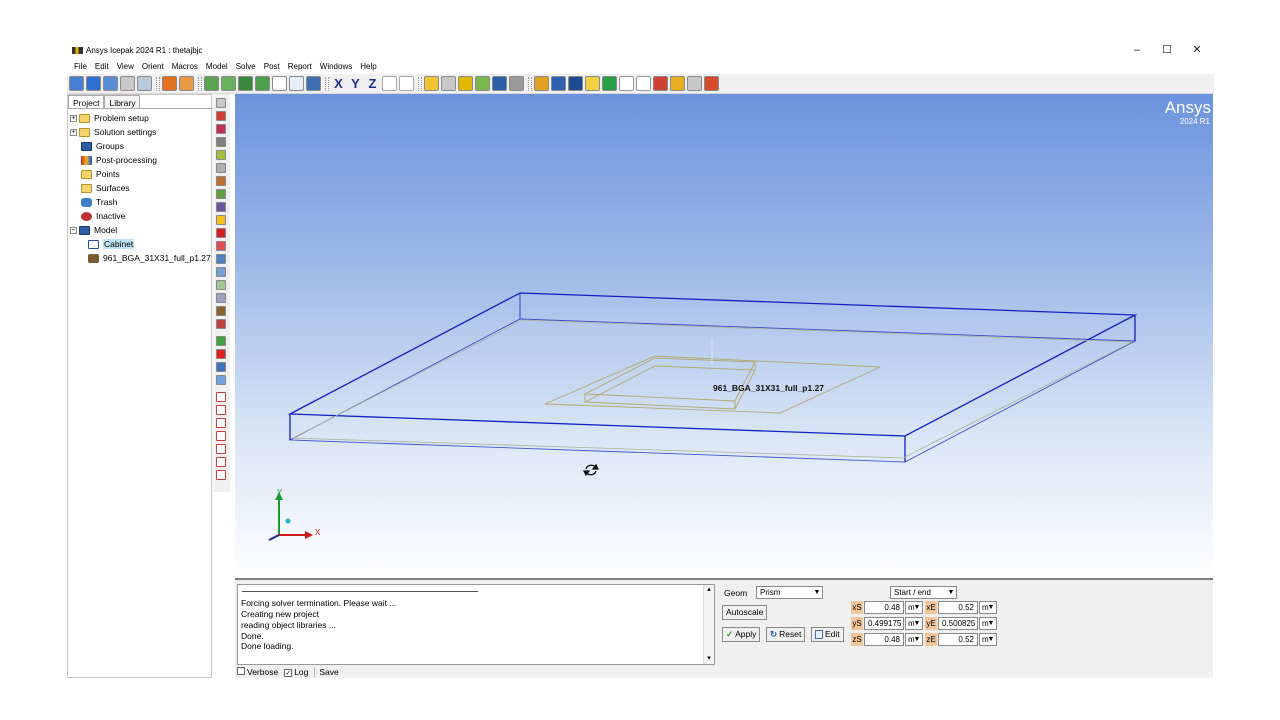  Describe the element at coordinates (221, 410) in the screenshot. I see `align-edge-icon` at that location.